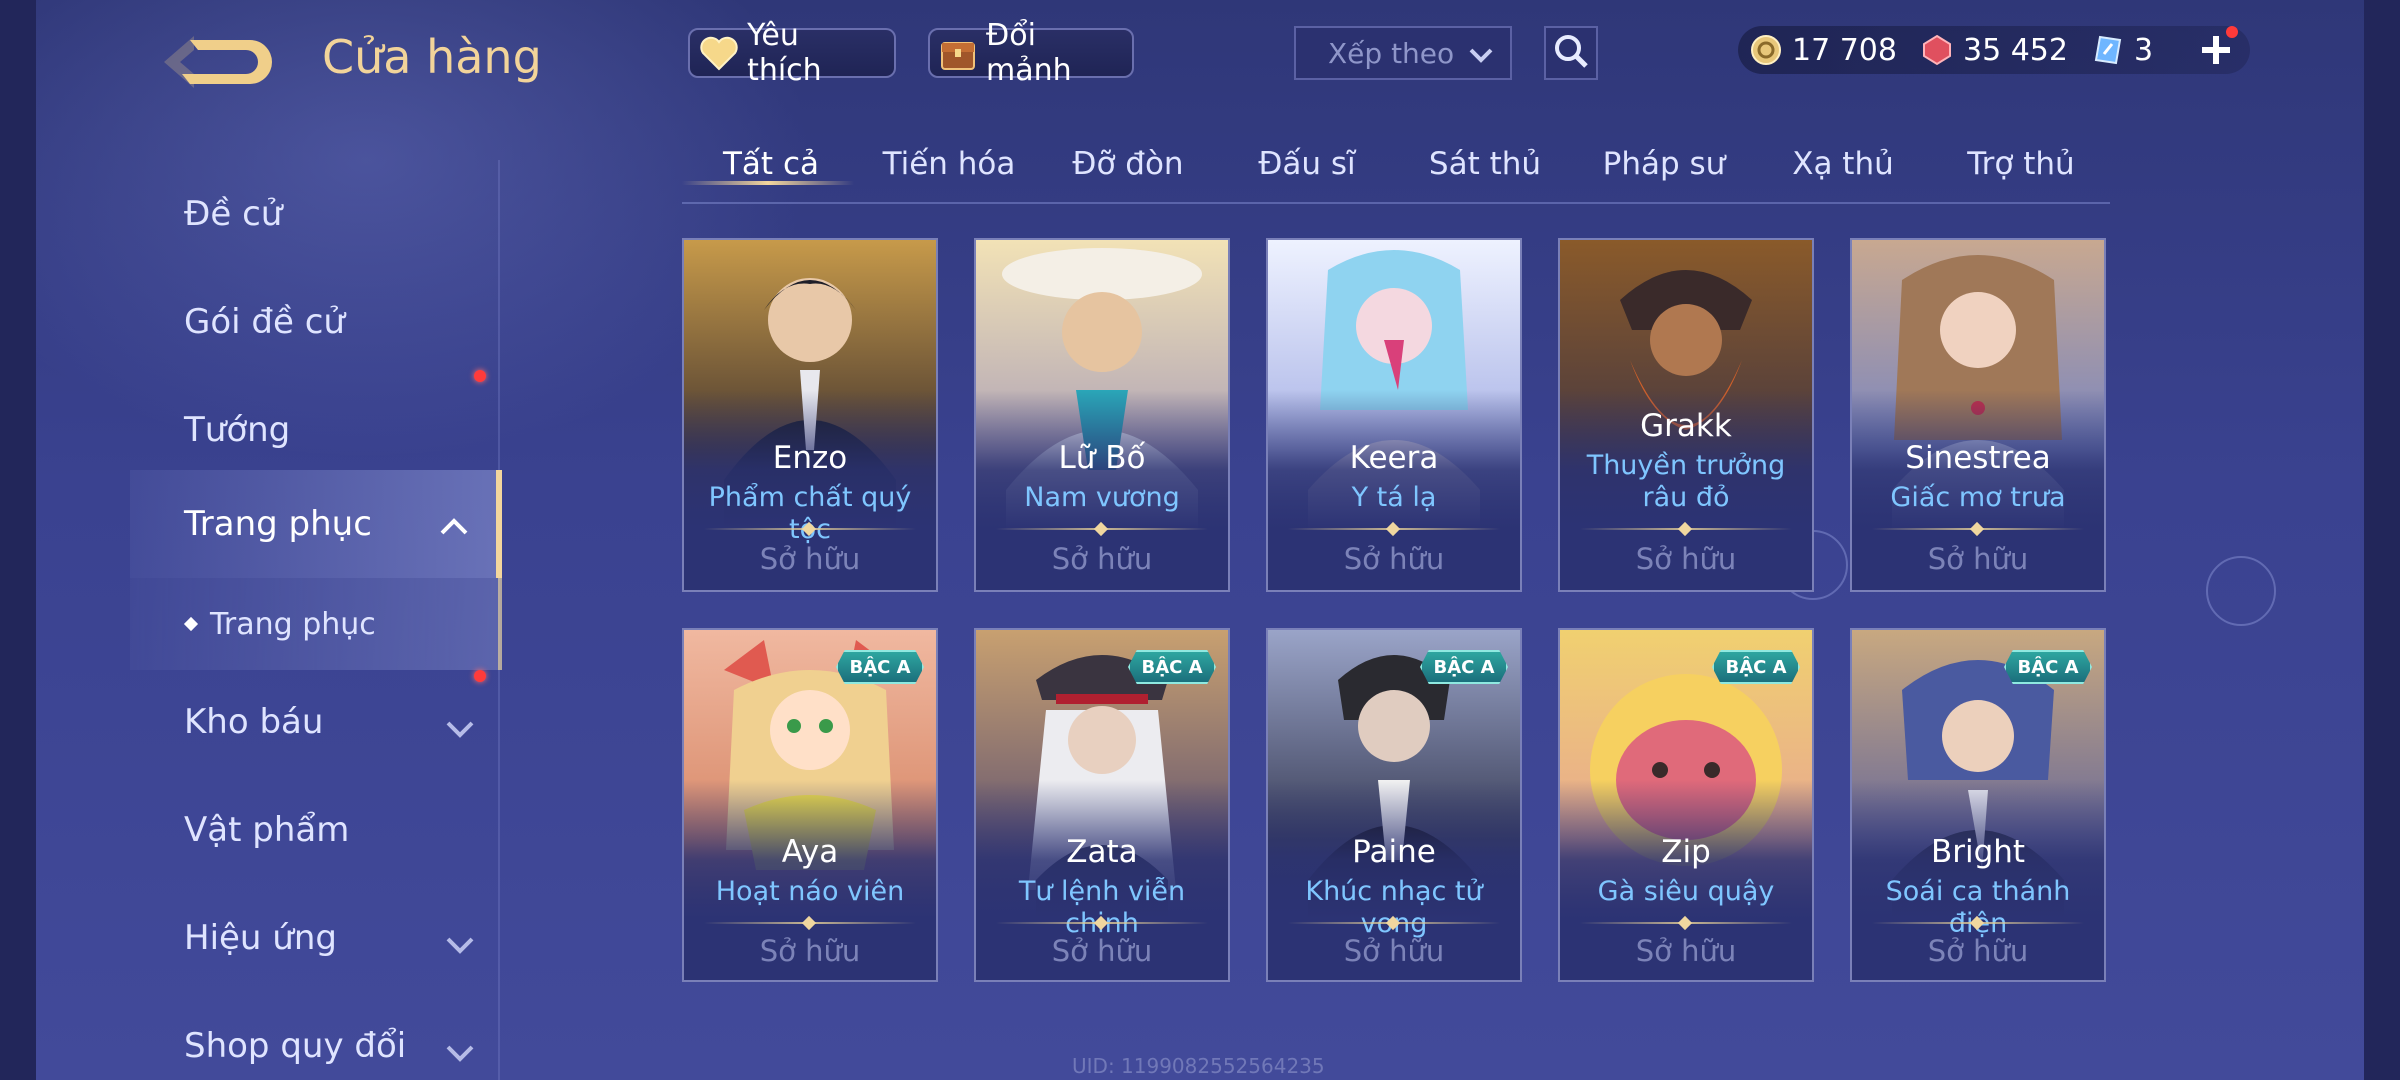  What do you see at coordinates (267, 830) in the screenshot?
I see `sidebar-item-label: Vật phẩm` at bounding box center [267, 830].